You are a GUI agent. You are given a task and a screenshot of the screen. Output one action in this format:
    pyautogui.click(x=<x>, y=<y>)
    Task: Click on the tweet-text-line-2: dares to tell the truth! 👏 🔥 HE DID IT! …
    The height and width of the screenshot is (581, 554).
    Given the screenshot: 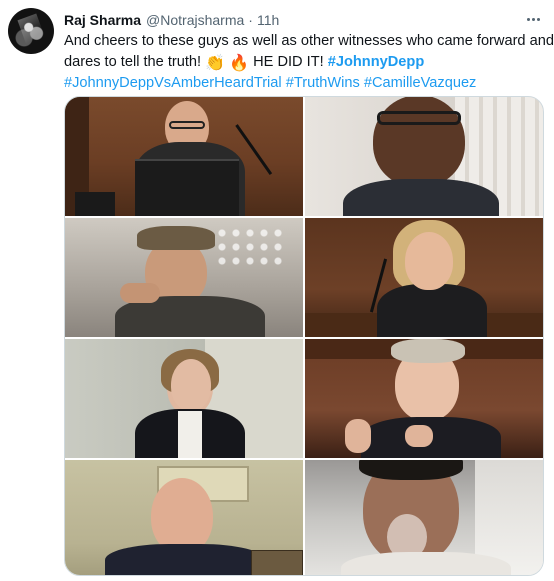 What is the action you would take?
    pyautogui.click(x=306, y=62)
    